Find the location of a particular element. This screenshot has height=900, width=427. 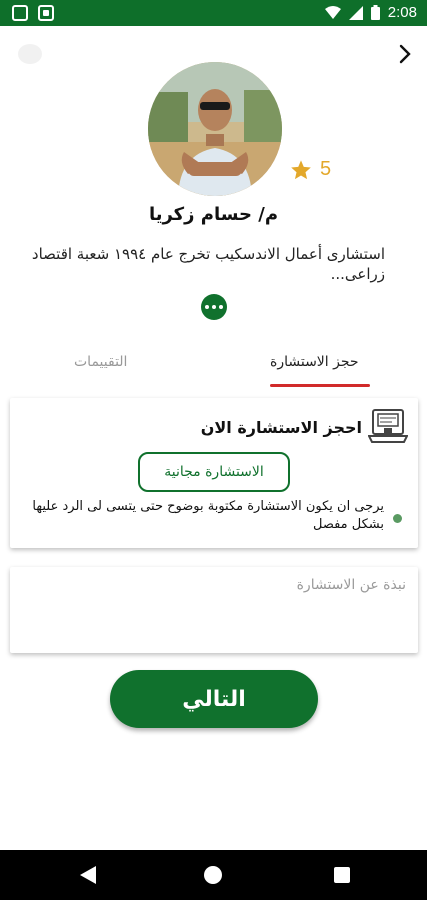

rating-value: 5 is located at coordinates (326, 169).